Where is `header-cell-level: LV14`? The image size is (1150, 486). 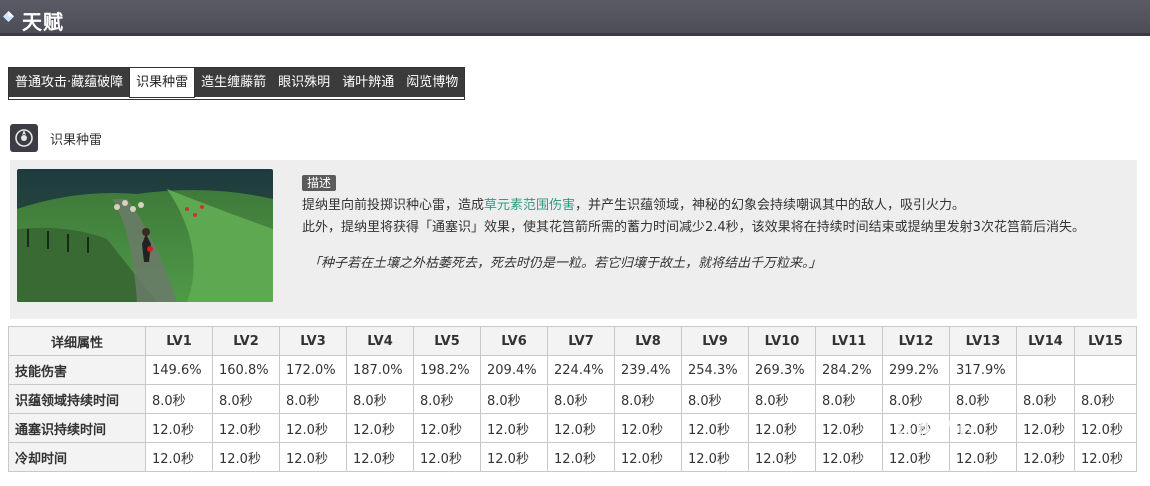 header-cell-level: LV14 is located at coordinates (1045, 341).